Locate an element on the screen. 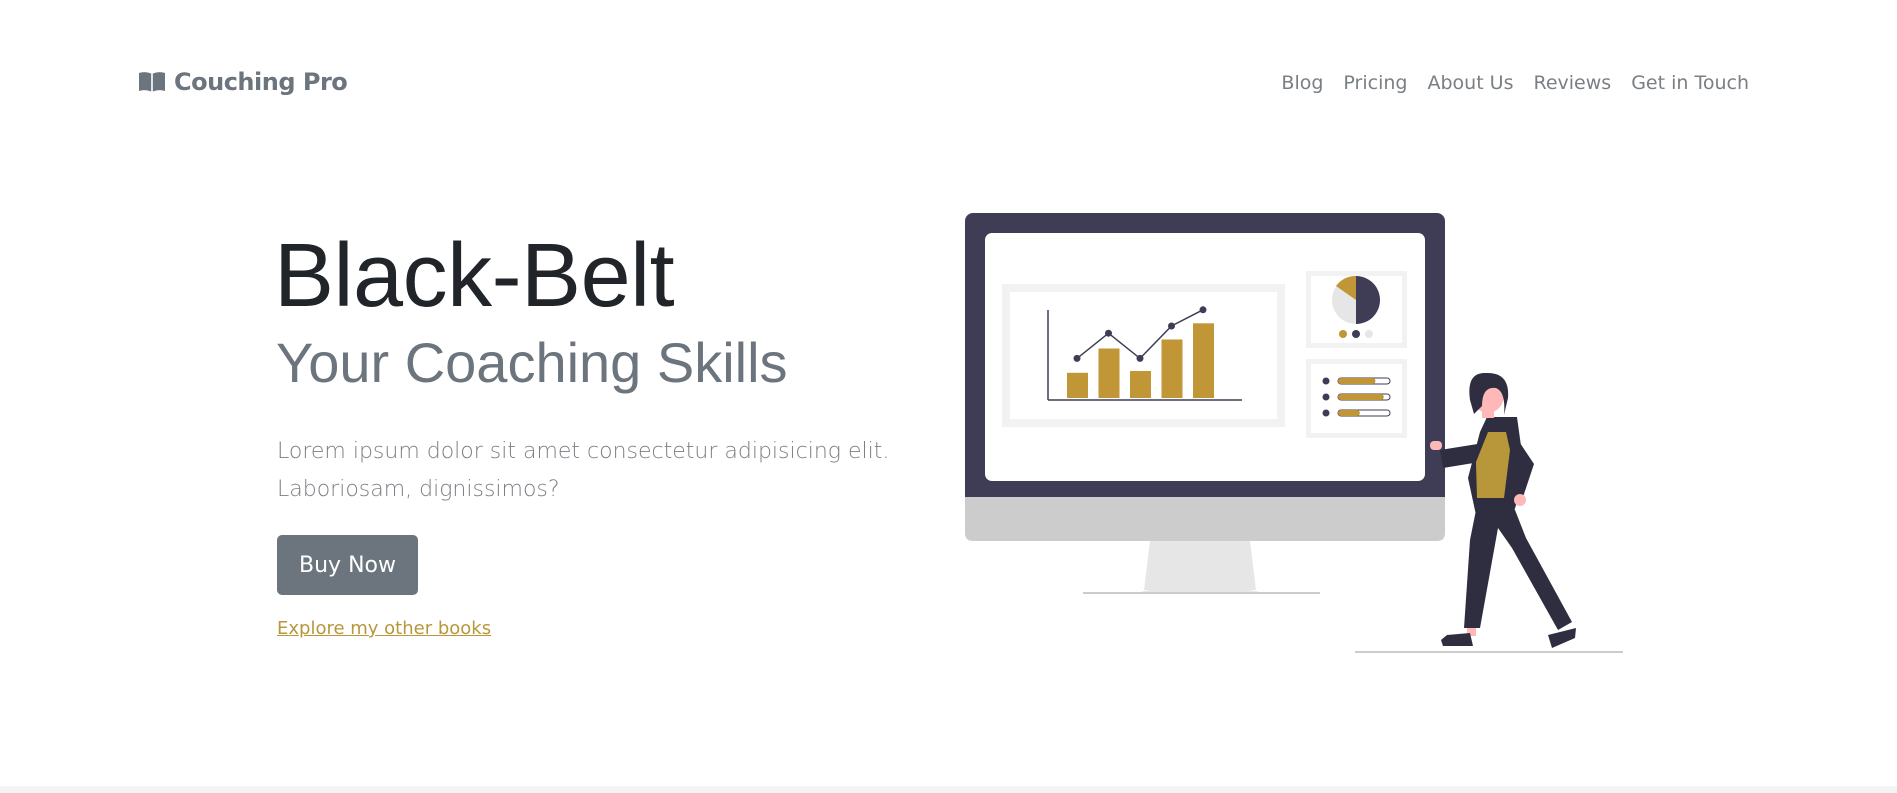  hero-subtitle: Your Coaching Skills is located at coordinates (532, 362).